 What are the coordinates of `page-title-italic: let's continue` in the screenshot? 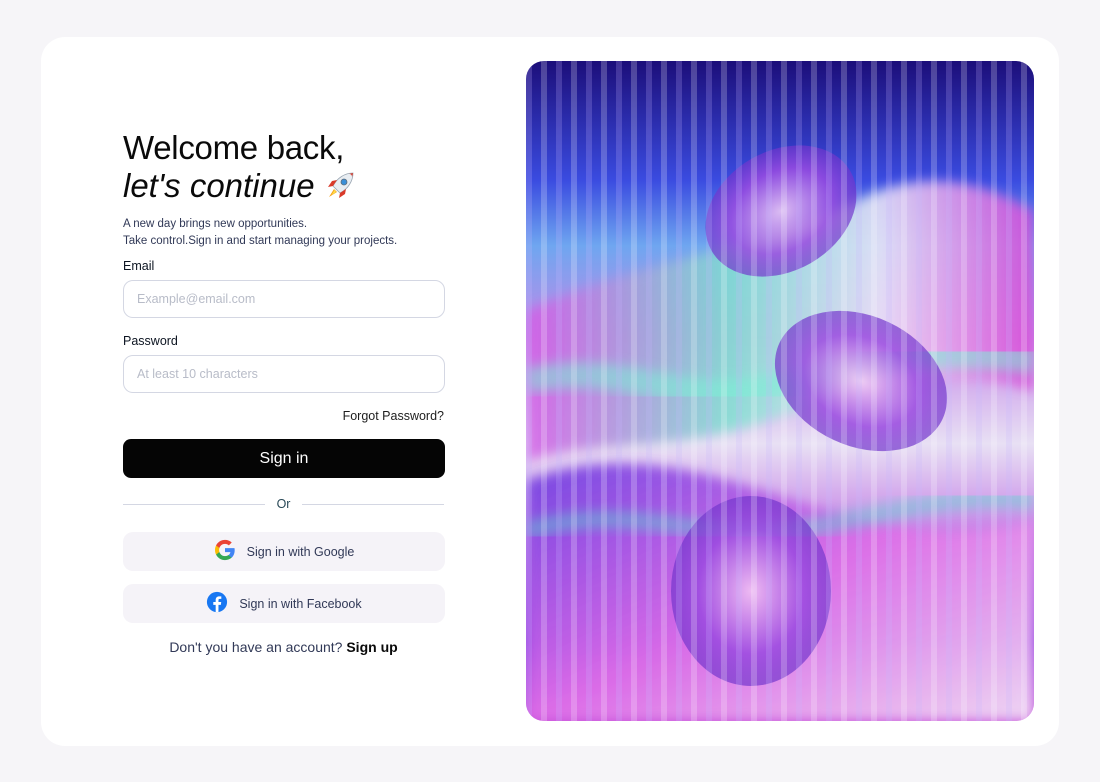 It's located at (283, 186).